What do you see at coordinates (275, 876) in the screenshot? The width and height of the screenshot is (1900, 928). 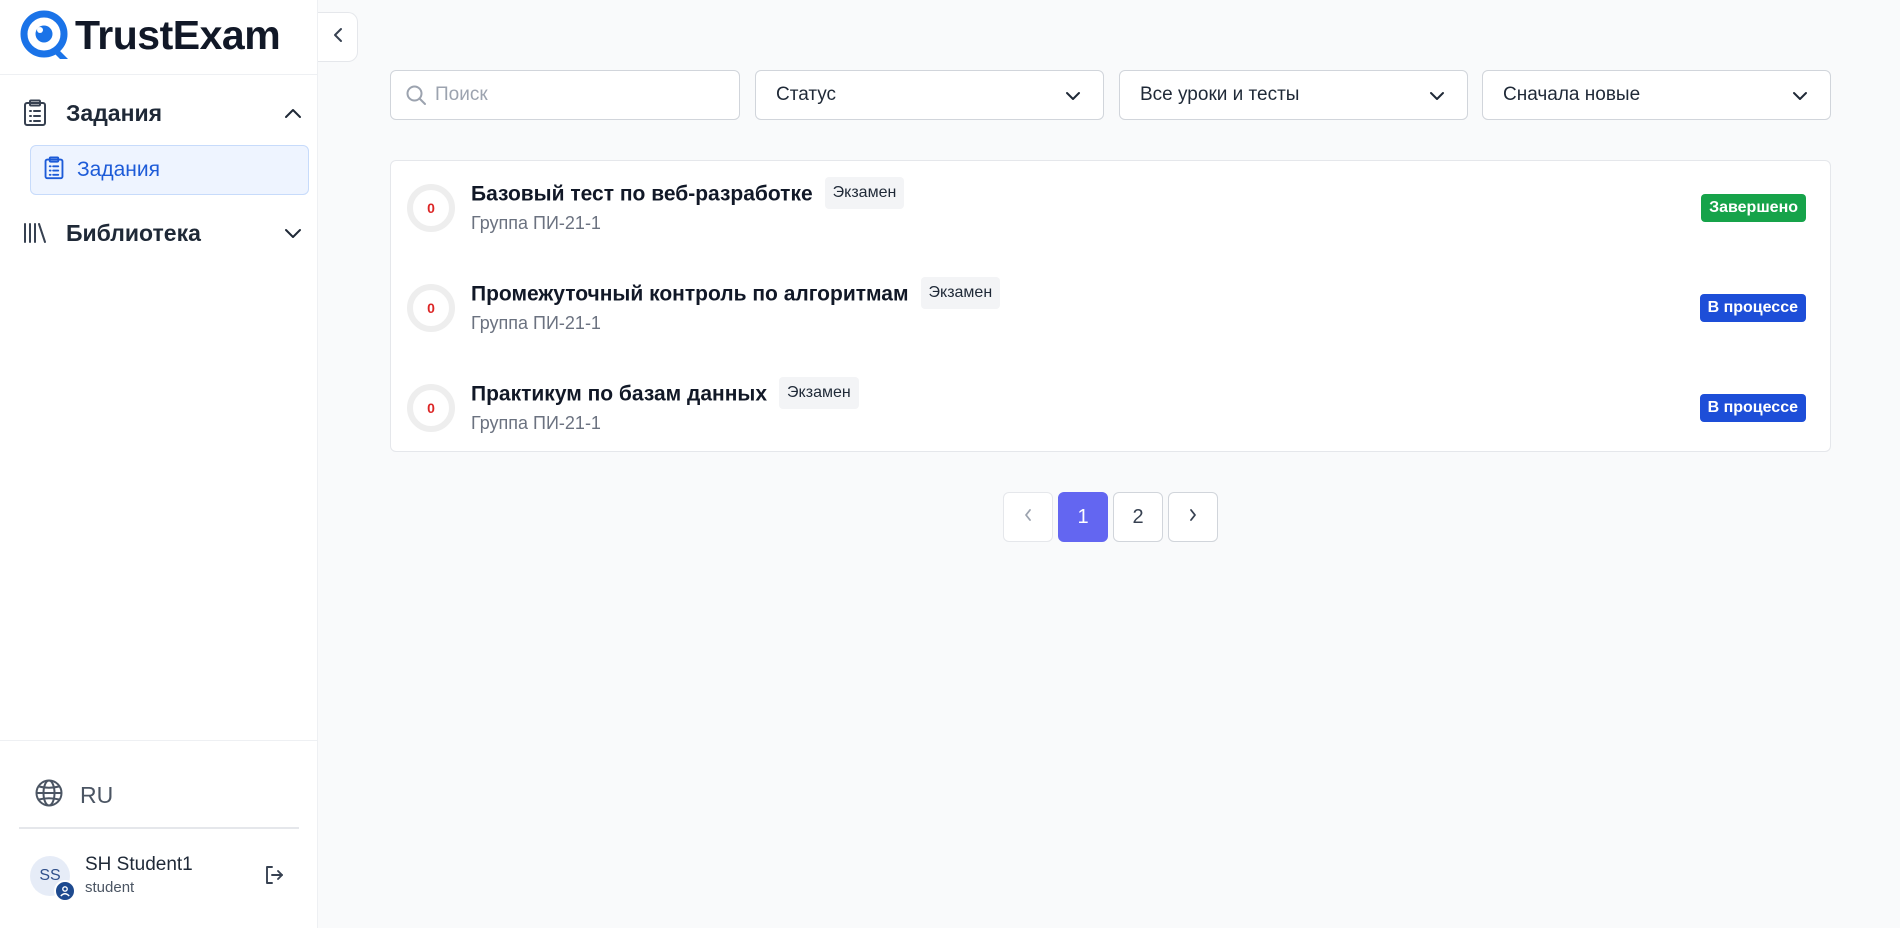 I see `logout-icon` at bounding box center [275, 876].